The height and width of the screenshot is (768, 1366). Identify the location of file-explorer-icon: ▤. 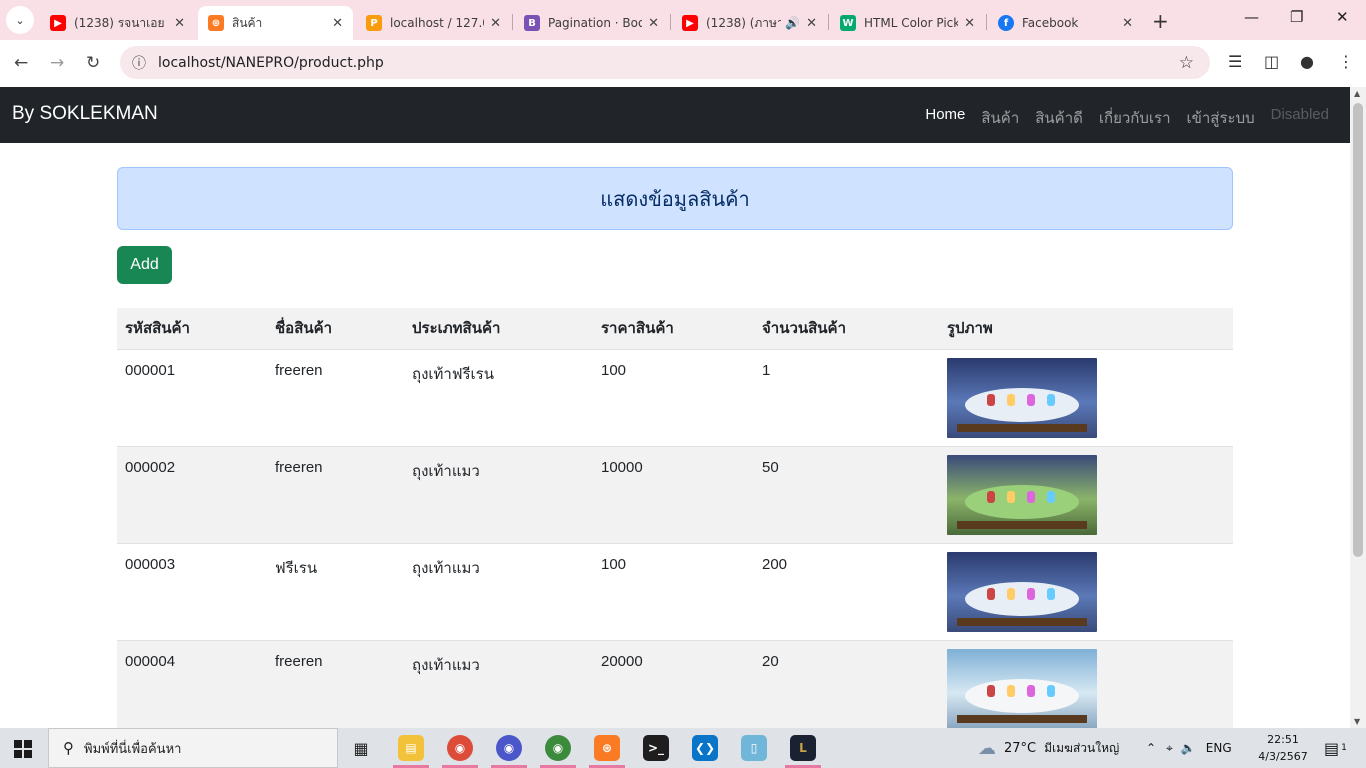
(411, 748).